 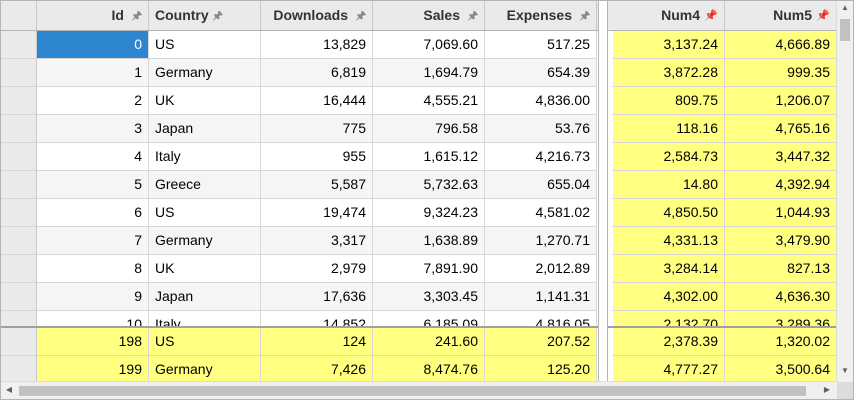 I want to click on cell-downloads: 3,317, so click(x=317, y=241).